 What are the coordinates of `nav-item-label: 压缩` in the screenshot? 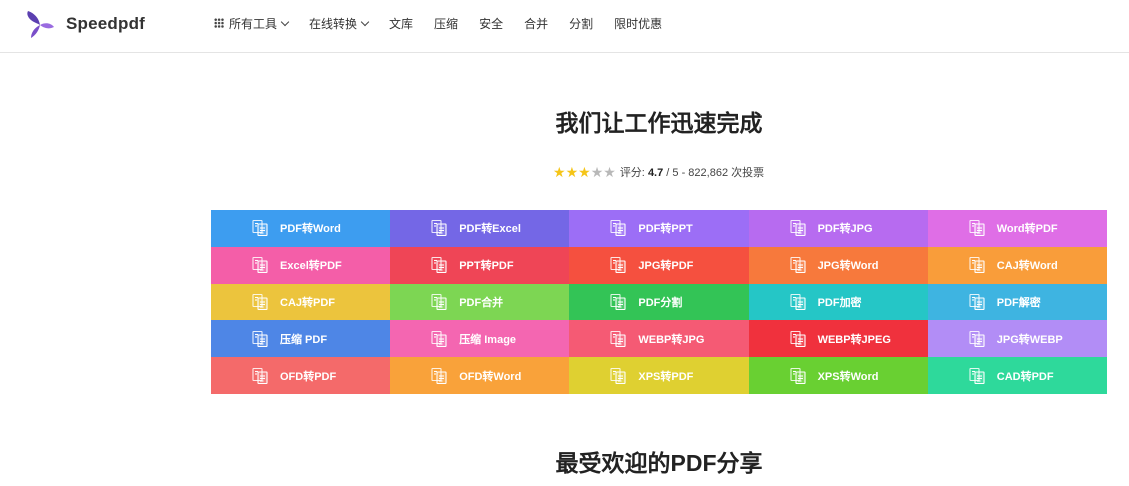 It's located at (446, 23).